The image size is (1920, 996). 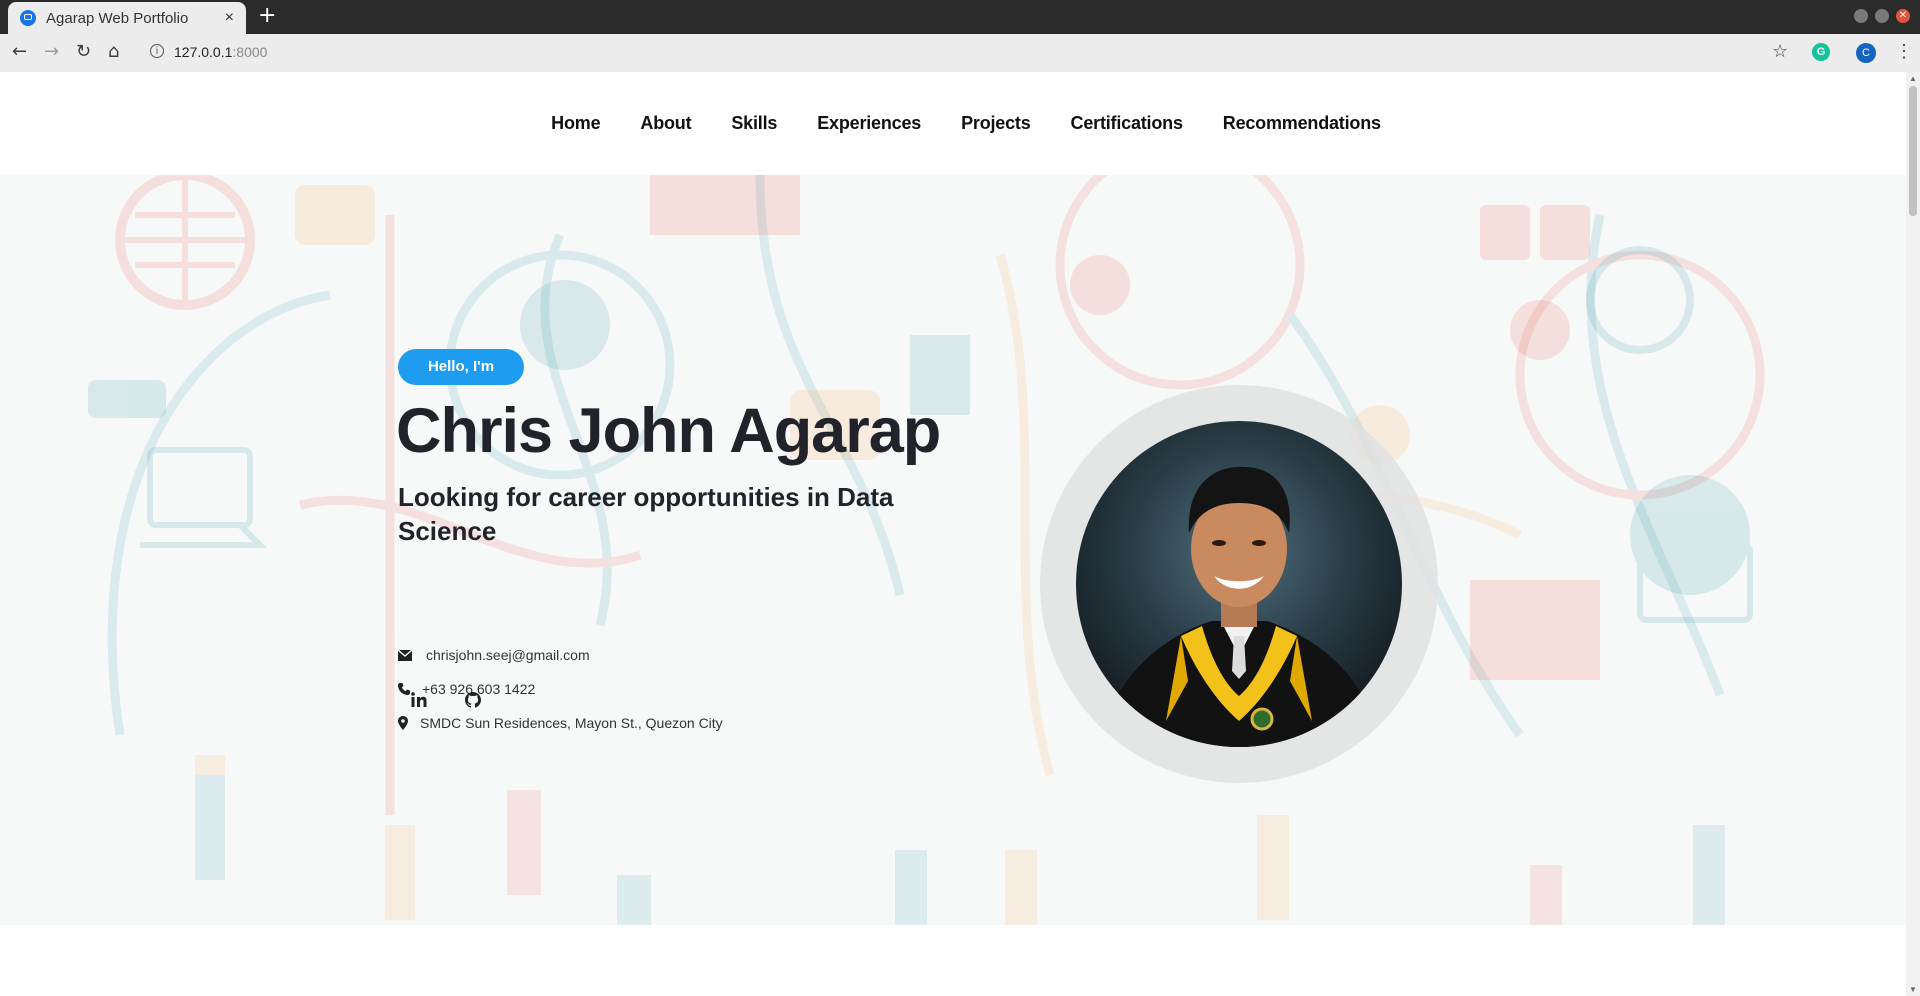 I want to click on nav-experiences: Experiences, so click(x=869, y=123).